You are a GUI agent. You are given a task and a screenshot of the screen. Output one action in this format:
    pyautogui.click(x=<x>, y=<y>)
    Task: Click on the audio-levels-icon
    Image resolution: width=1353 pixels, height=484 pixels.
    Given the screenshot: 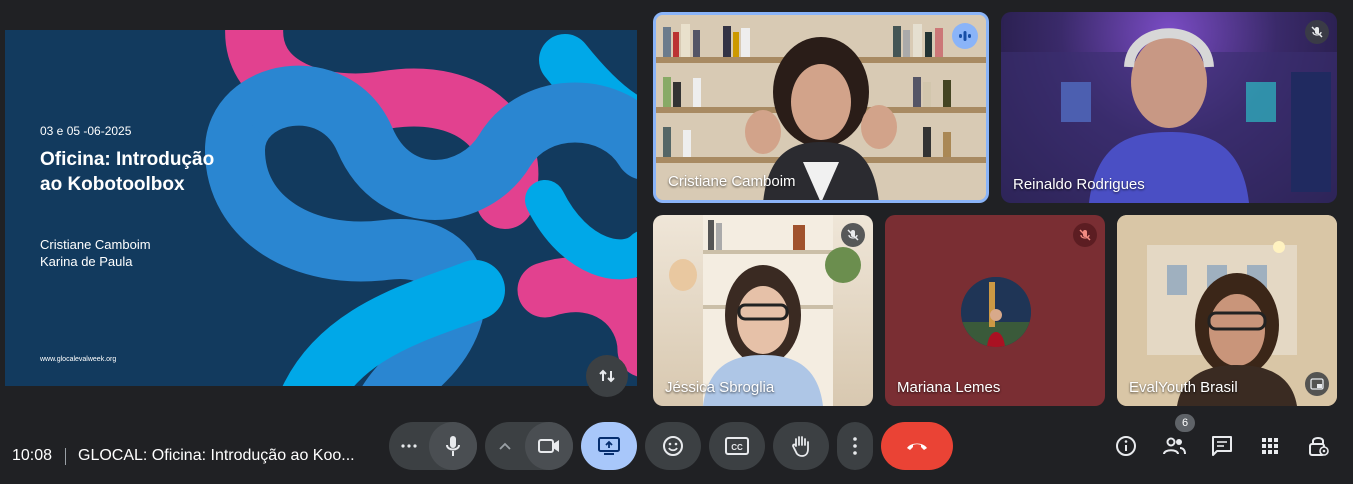 What is the action you would take?
    pyautogui.click(x=965, y=36)
    